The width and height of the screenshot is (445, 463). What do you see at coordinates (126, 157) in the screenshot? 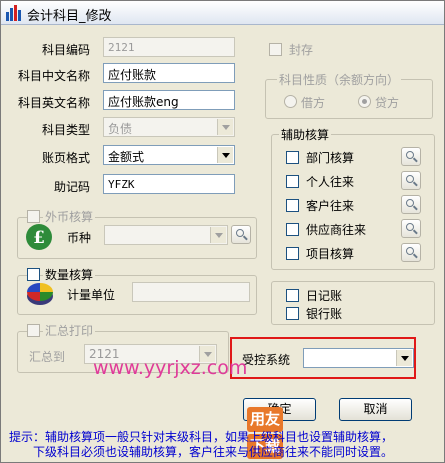
I see `format-value: 金额式` at bounding box center [126, 157].